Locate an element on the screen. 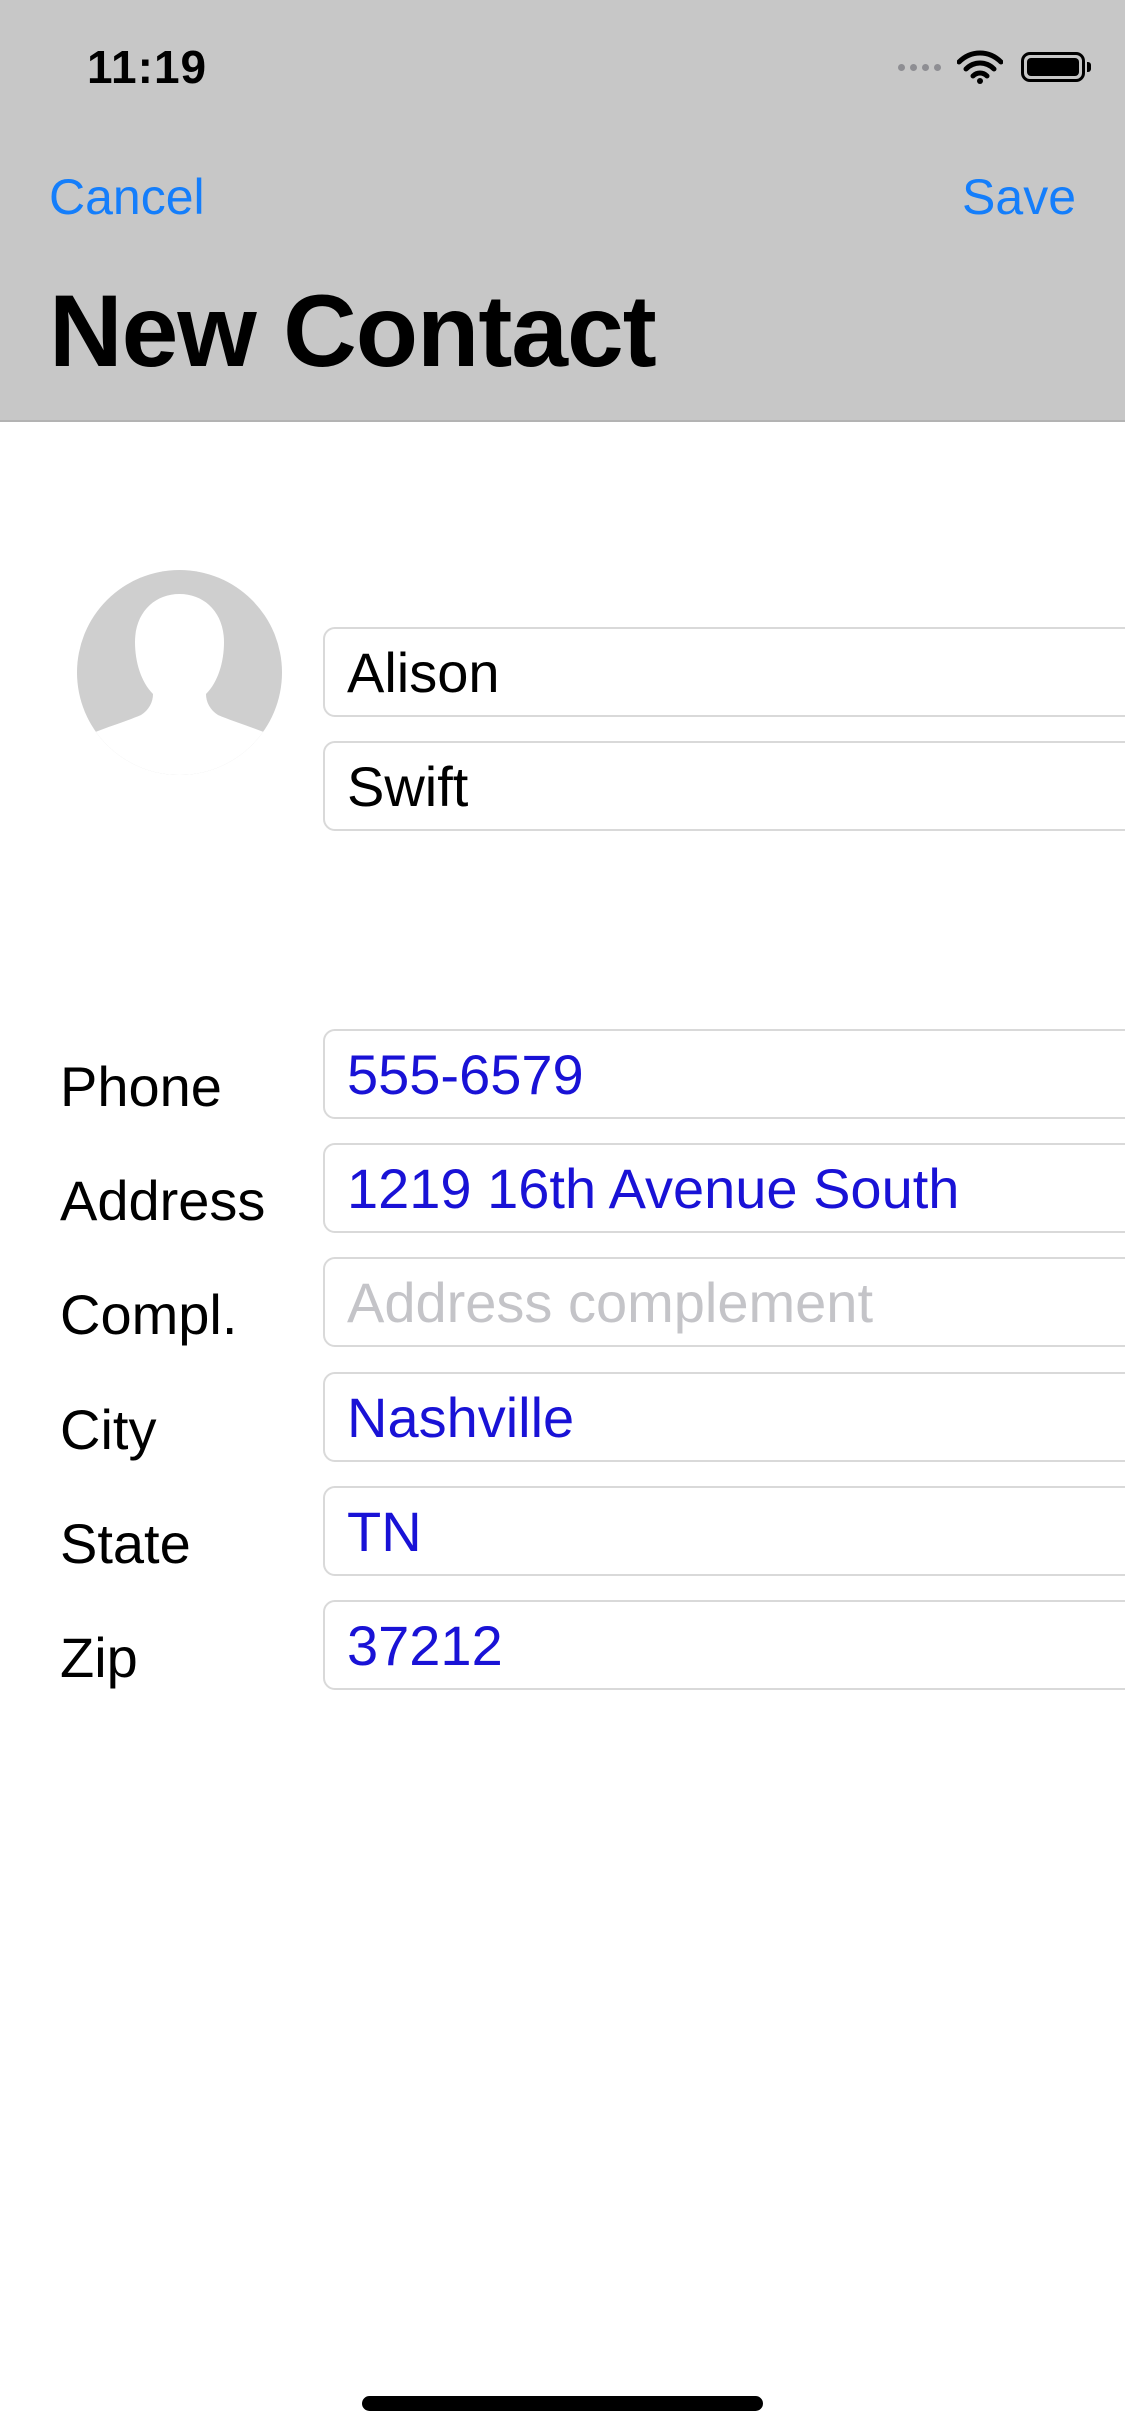 This screenshot has height=2436, width=1125. battery-icon is located at coordinates (1056, 67).